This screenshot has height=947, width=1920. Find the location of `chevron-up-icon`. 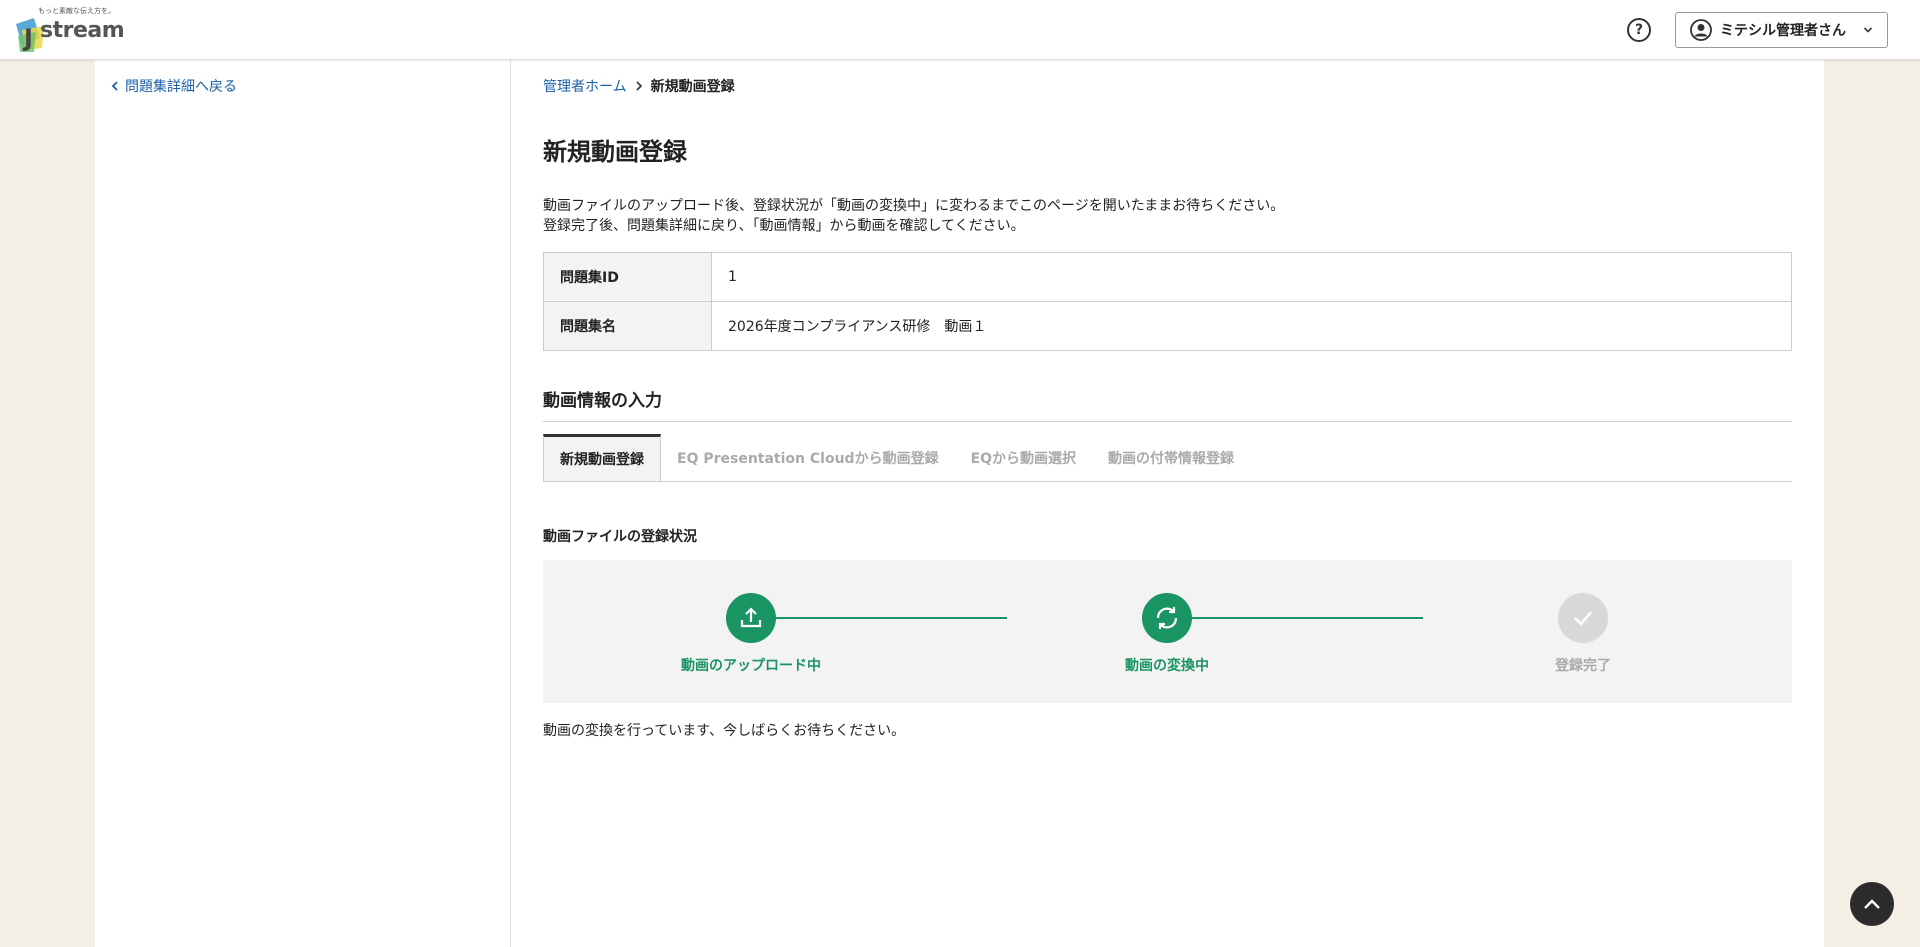

chevron-up-icon is located at coordinates (1872, 904).